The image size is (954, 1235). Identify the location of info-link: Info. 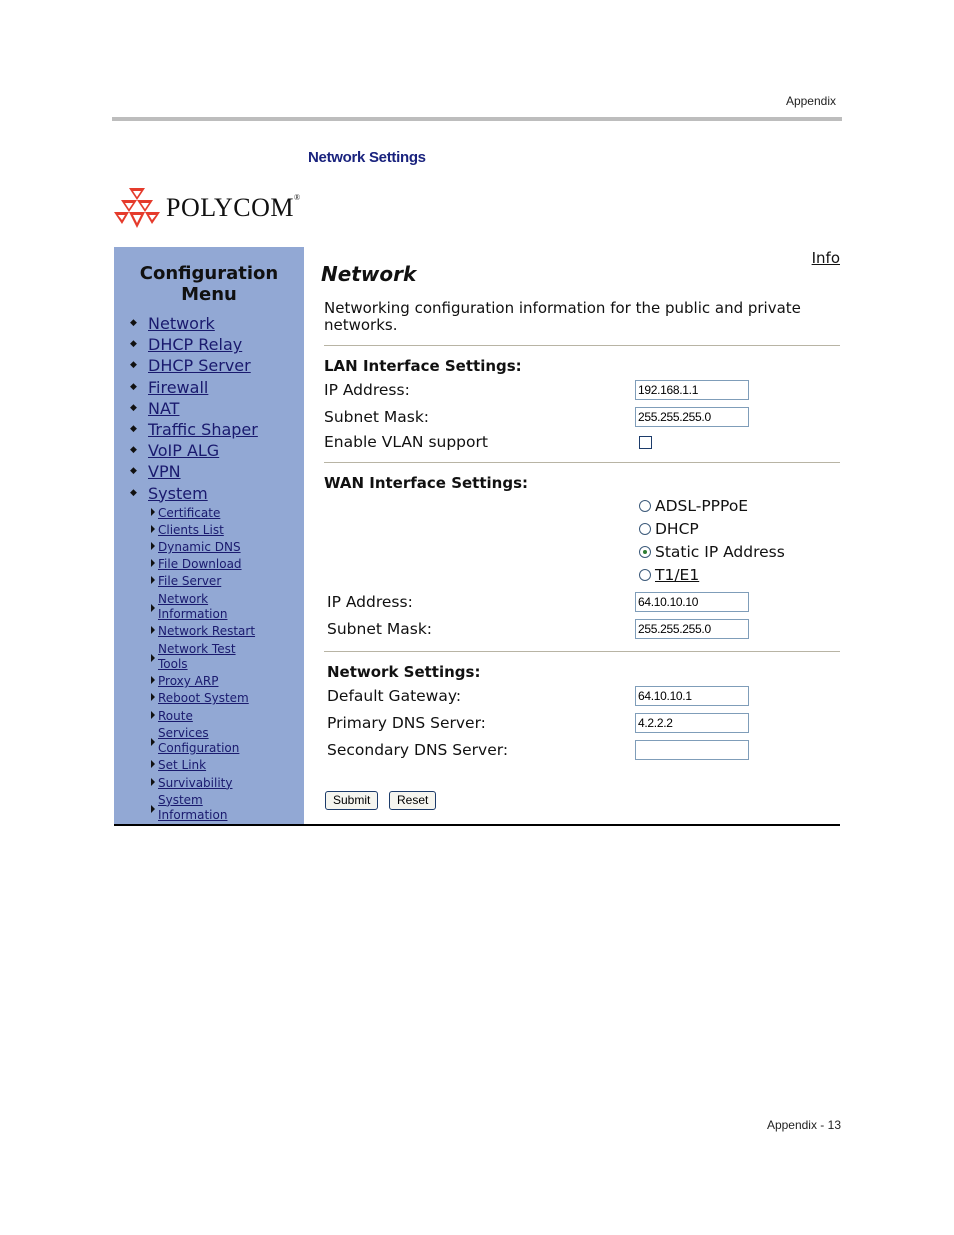
(826, 258).